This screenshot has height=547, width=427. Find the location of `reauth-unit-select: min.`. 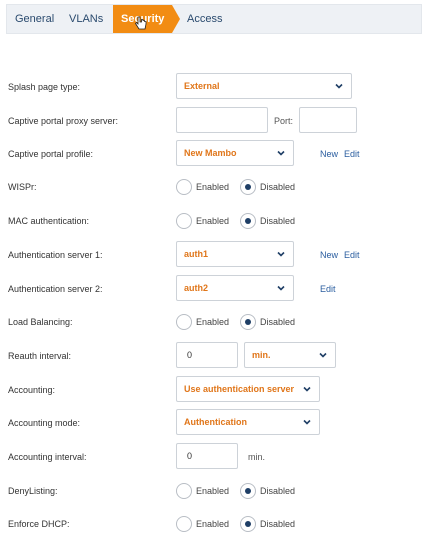

reauth-unit-select: min. is located at coordinates (290, 355).